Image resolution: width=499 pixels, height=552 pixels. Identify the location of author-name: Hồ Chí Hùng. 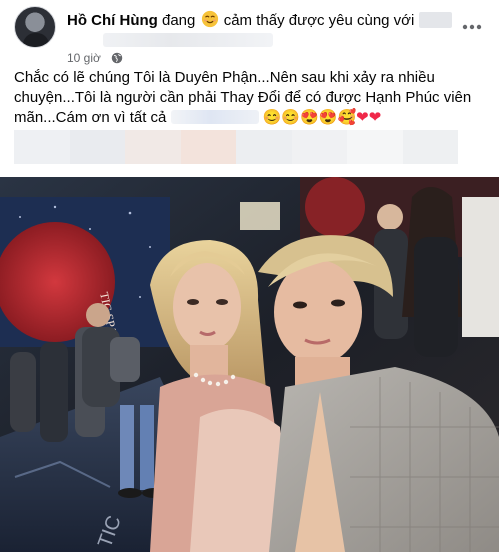
(112, 20).